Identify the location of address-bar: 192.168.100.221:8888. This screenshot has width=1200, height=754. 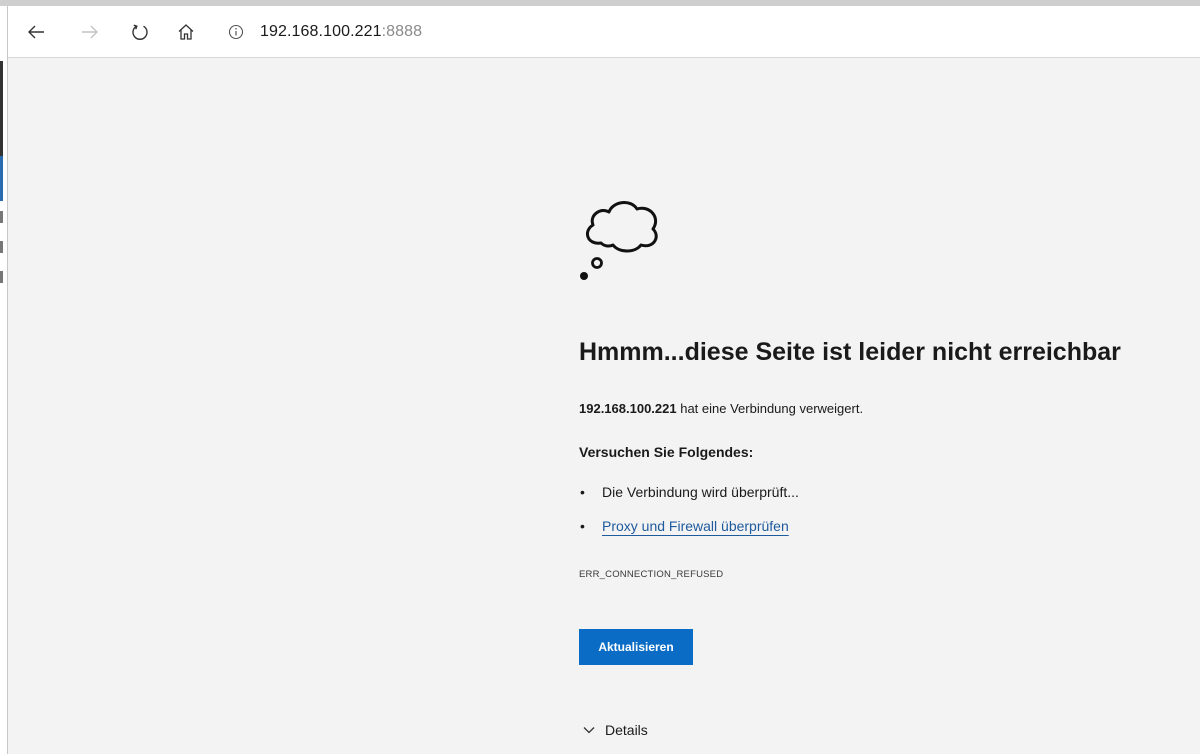
(711, 32).